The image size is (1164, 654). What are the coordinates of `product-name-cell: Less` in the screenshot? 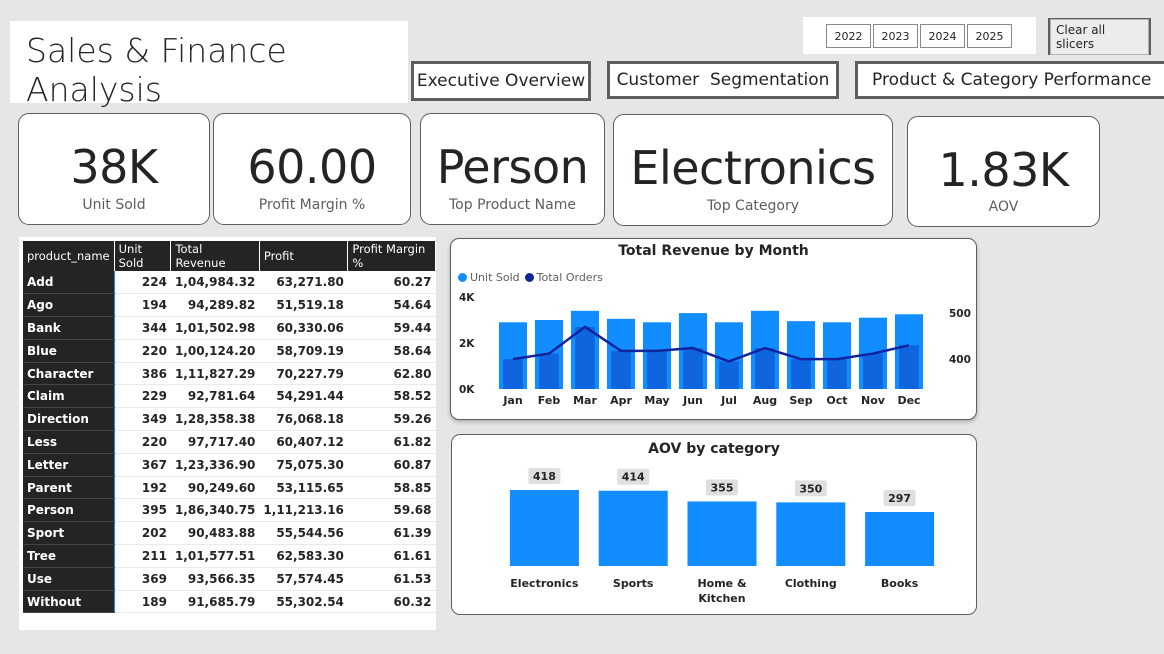 It's located at (69, 442).